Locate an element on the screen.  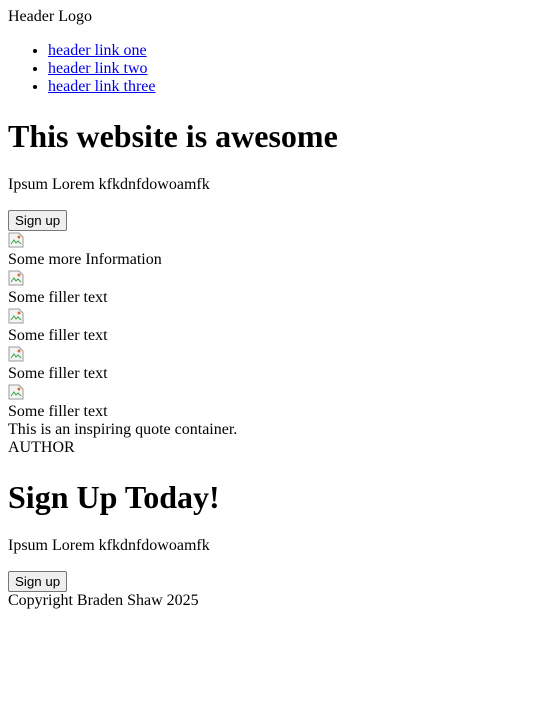
signup-title: Sign Up Today! is located at coordinates (114, 497).